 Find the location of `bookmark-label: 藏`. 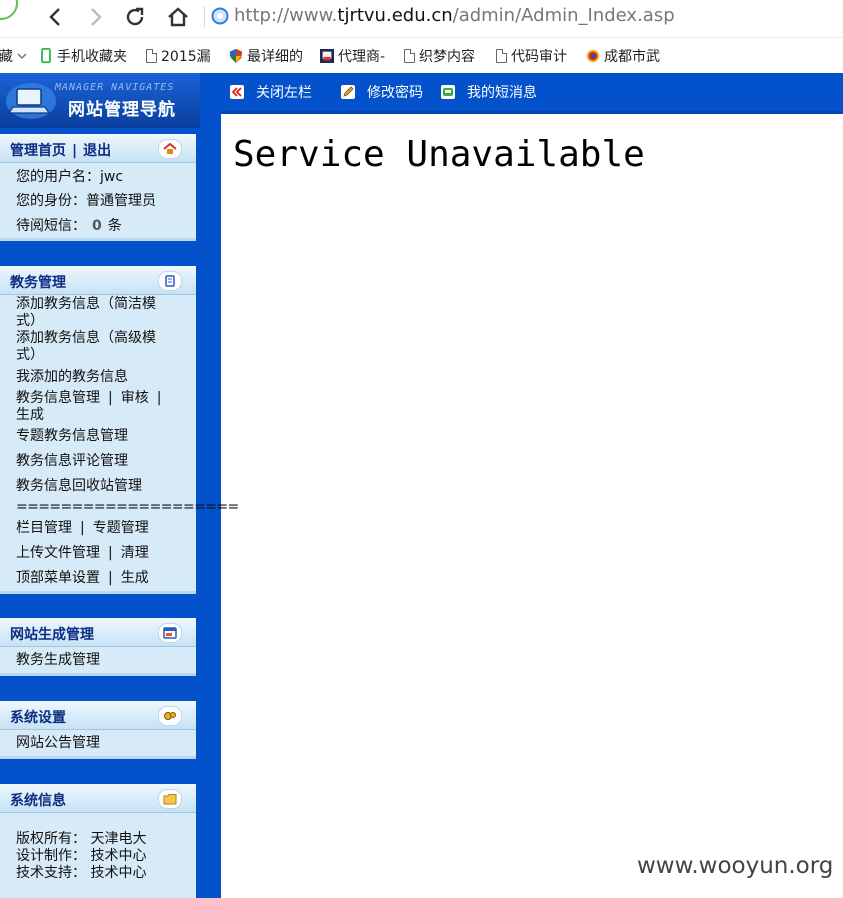

bookmark-label: 藏 is located at coordinates (6, 57).